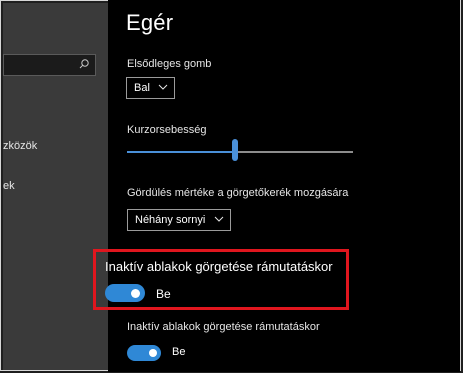 Image resolution: width=463 pixels, height=373 pixels. Describe the element at coordinates (125, 293) in the screenshot. I see `inactive-scroll-toggle-highlighted` at that location.